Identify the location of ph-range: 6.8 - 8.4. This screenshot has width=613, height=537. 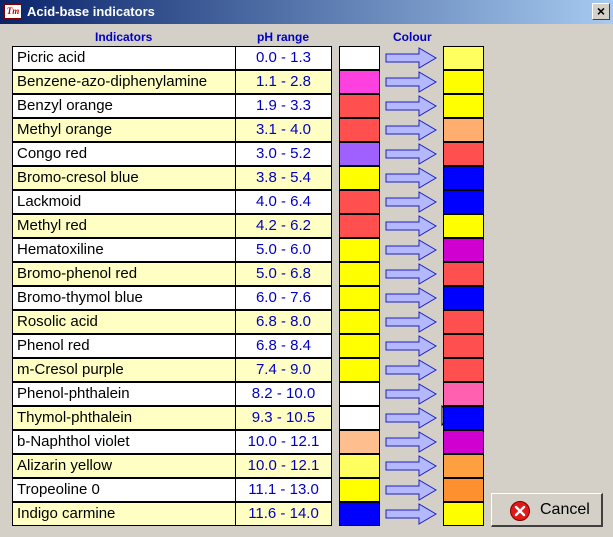
(283, 345).